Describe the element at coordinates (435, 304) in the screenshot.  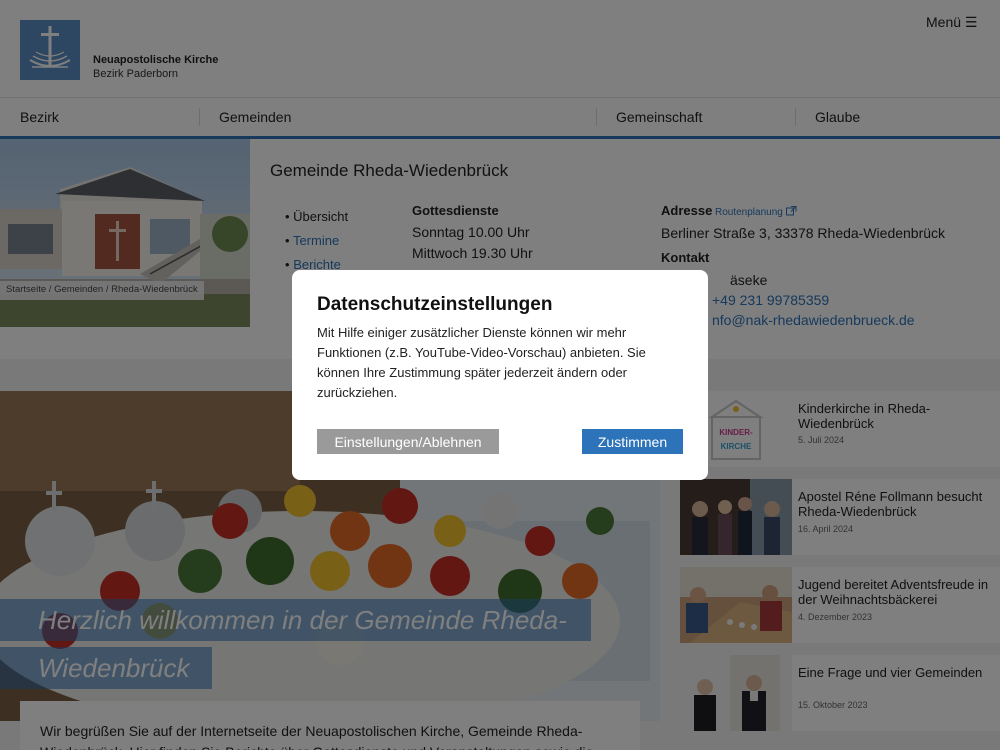
I see `dialog-title: Datenschutzeinstellungen` at that location.